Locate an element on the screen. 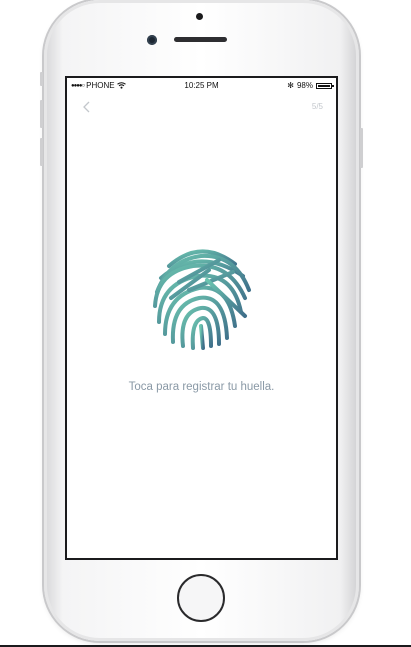  bluetooth-icon: ✻ is located at coordinates (290, 85).